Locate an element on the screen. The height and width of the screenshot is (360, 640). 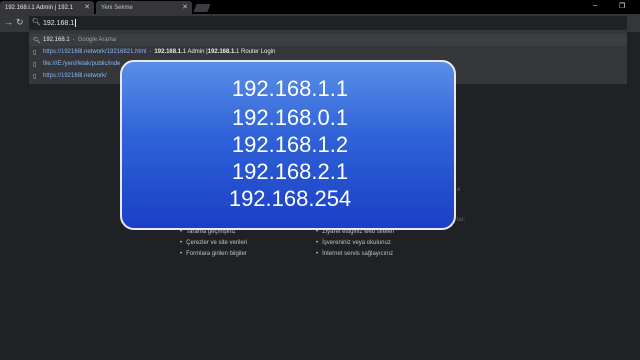
ip-address: 192.168.2.1 is located at coordinates (290, 171).